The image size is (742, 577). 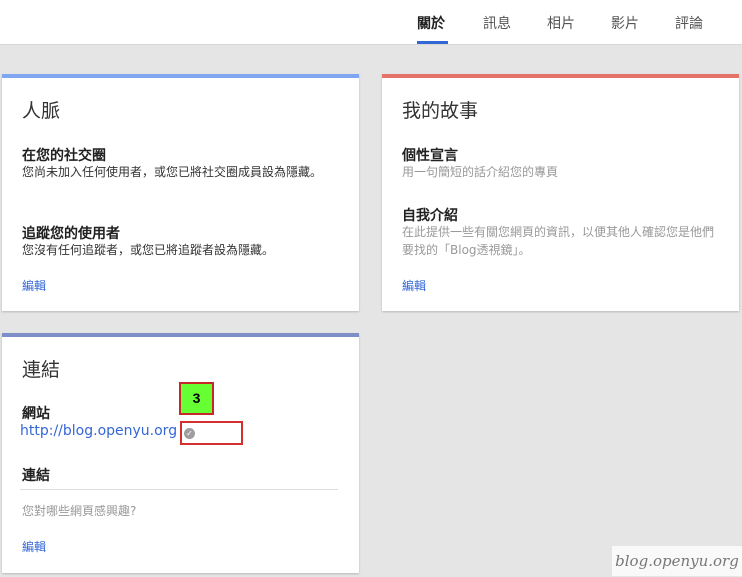 What do you see at coordinates (64, 156) in the screenshot?
I see `circles-heading: 在您的社交圈` at bounding box center [64, 156].